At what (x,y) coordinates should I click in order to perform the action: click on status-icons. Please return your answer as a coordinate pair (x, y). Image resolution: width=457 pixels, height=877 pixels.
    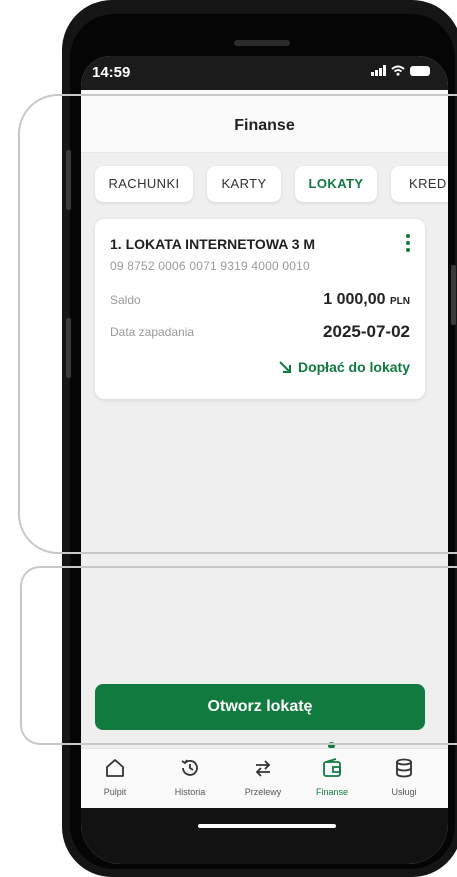
    Looking at the image, I should click on (400, 70).